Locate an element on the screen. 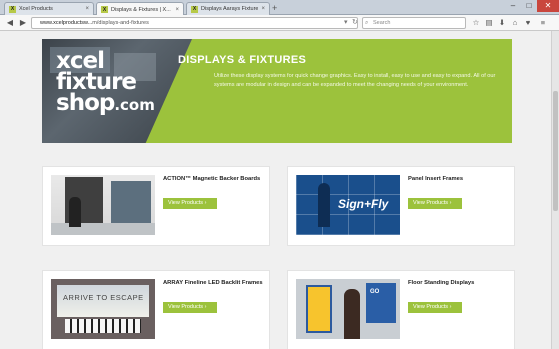  product-name: ACTION™ Magnetic Backer Boards is located at coordinates (211, 179).